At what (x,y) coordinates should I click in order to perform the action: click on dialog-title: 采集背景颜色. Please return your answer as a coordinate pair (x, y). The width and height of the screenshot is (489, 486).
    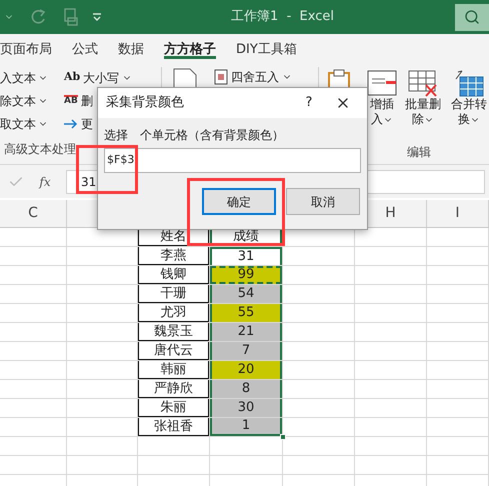
    Looking at the image, I should click on (145, 103).